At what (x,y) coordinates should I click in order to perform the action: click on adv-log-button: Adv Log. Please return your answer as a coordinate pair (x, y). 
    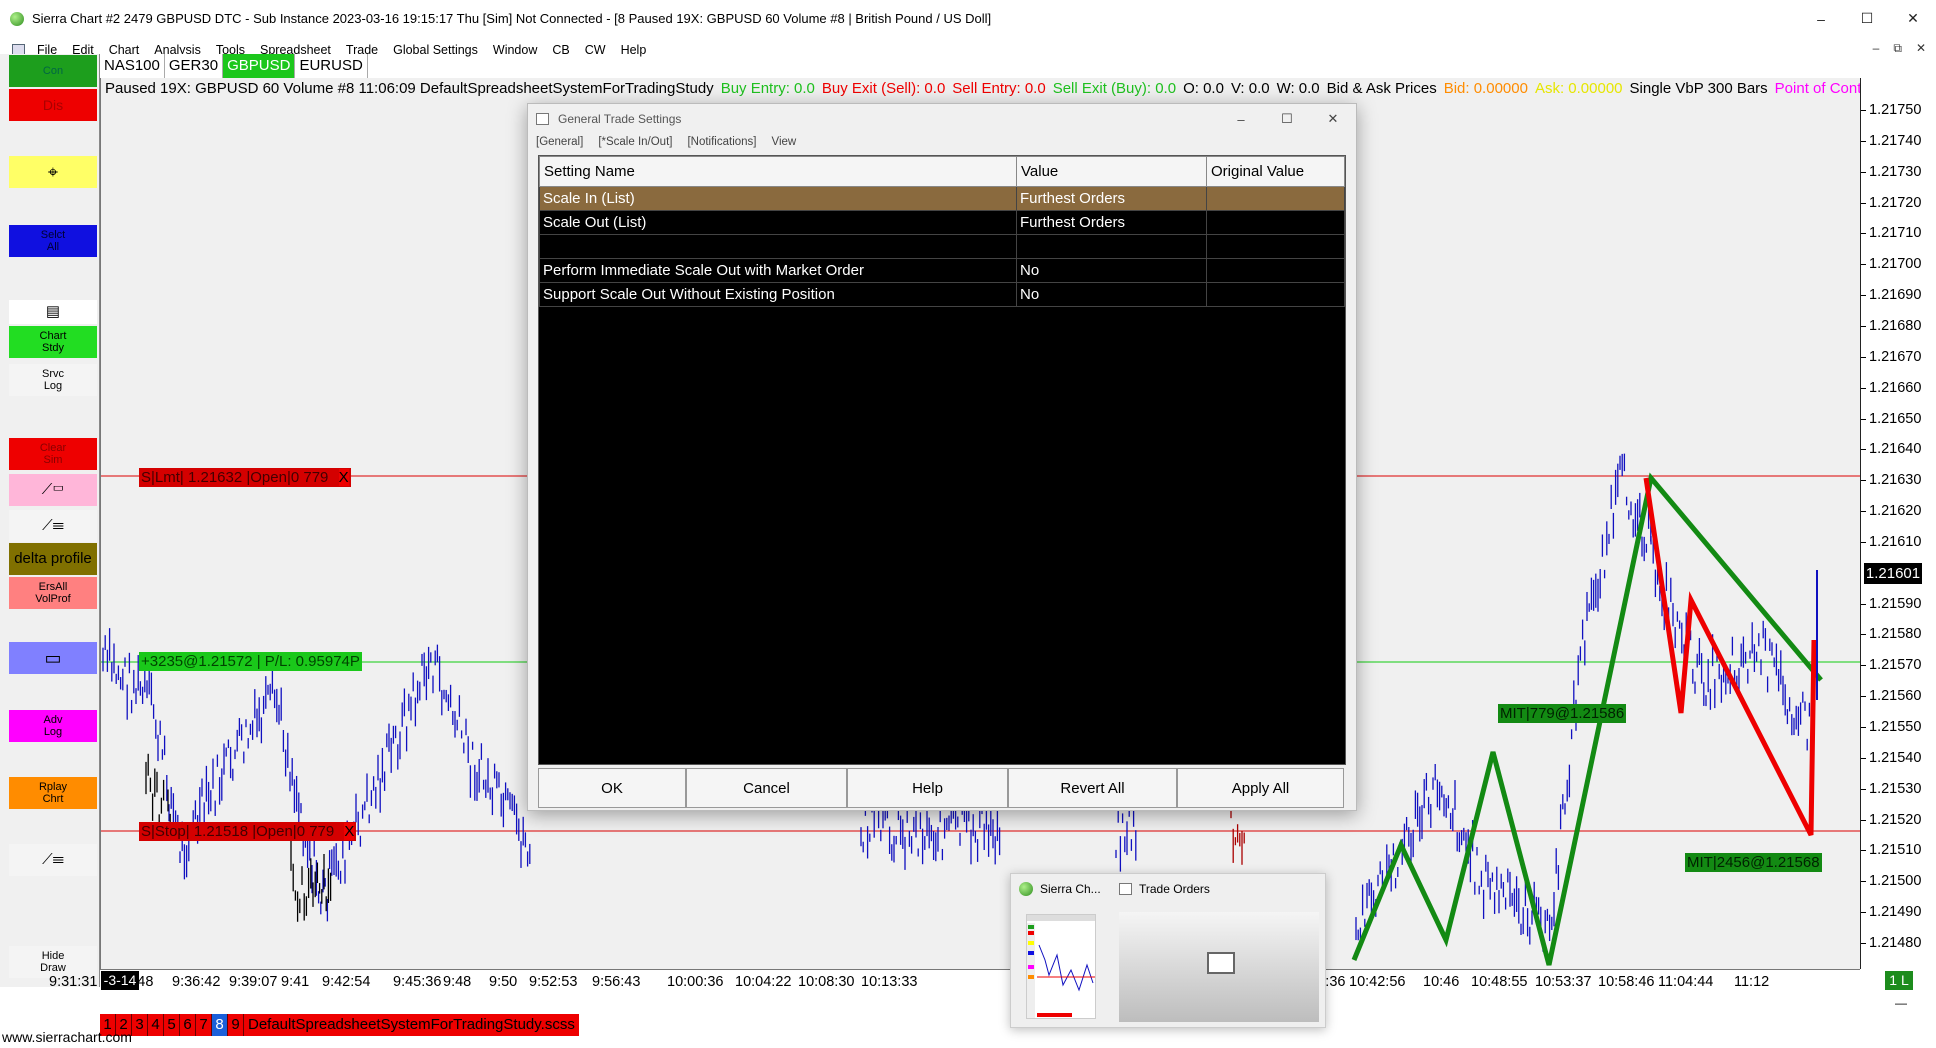
    Looking at the image, I should click on (53, 726).